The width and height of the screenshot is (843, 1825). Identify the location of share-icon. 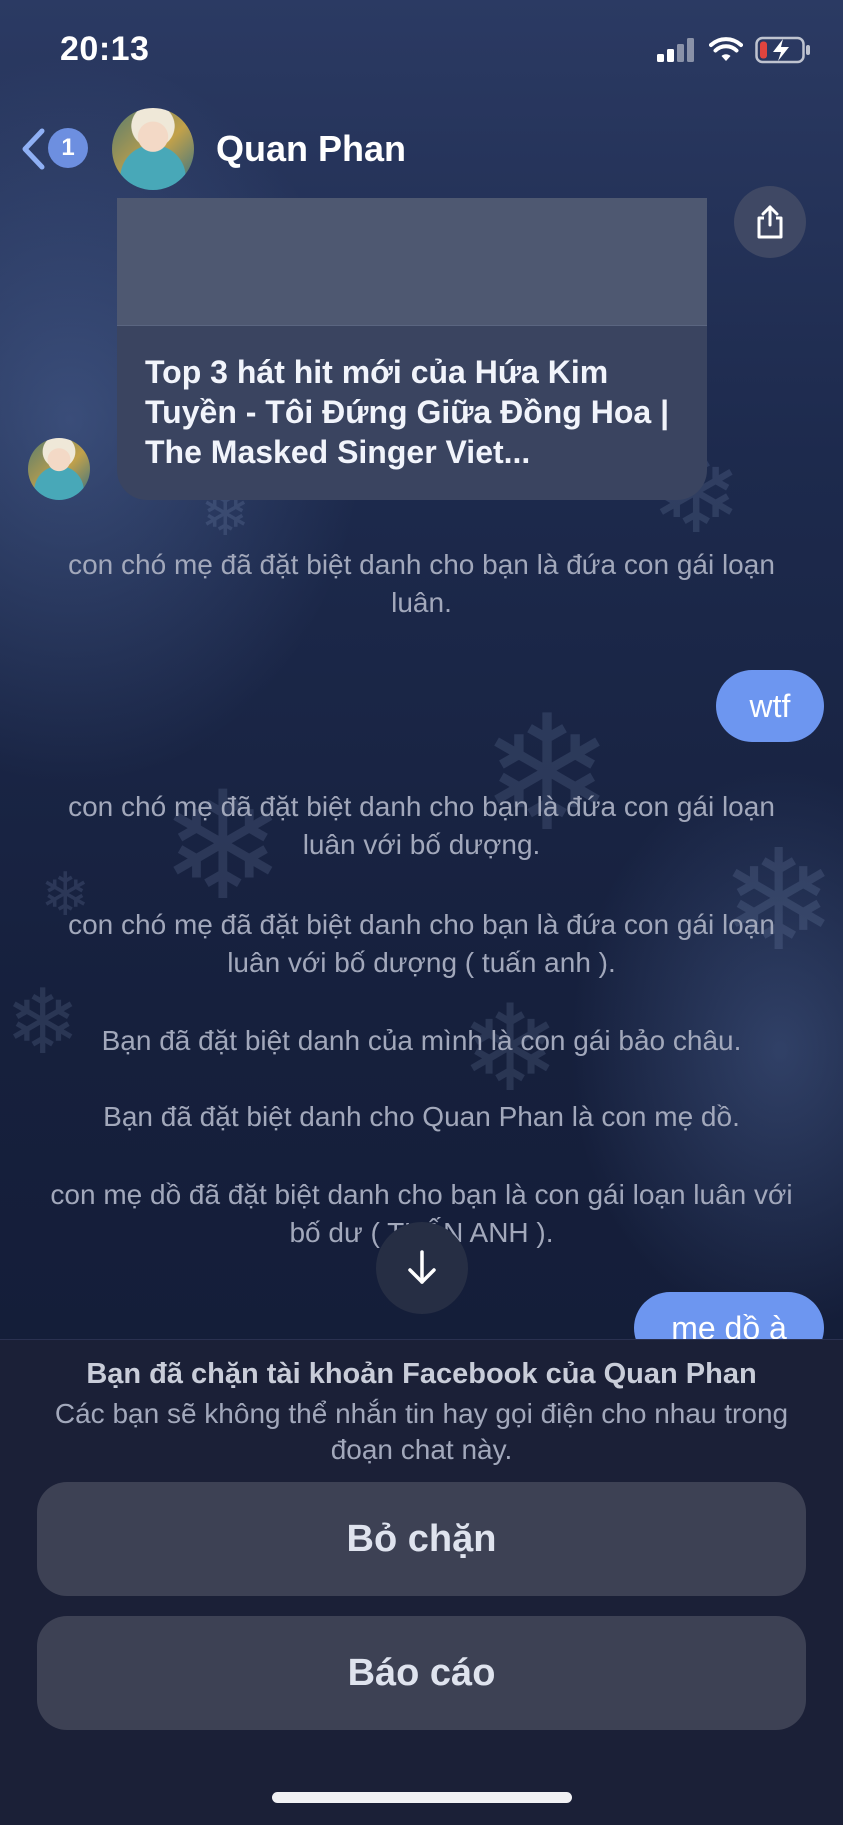
(770, 222).